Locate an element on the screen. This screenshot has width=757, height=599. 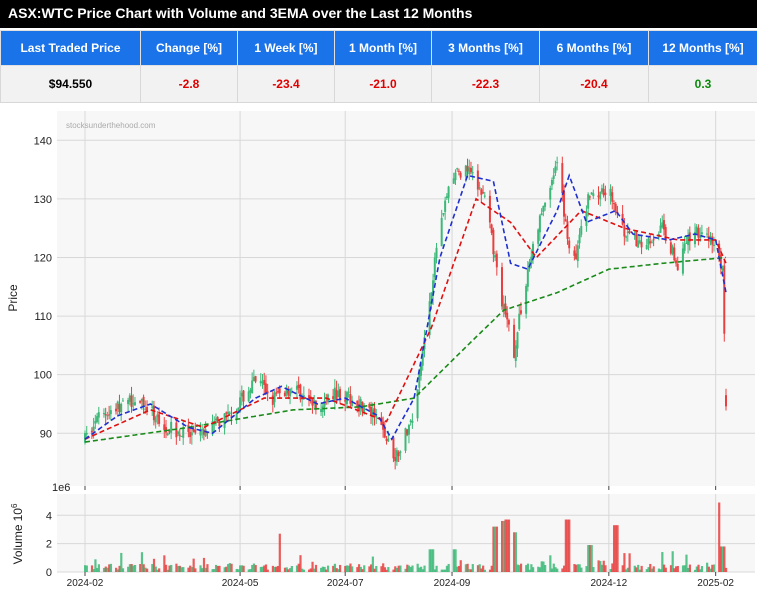
x-tick-label: 2024-09 is located at coordinates (452, 583).